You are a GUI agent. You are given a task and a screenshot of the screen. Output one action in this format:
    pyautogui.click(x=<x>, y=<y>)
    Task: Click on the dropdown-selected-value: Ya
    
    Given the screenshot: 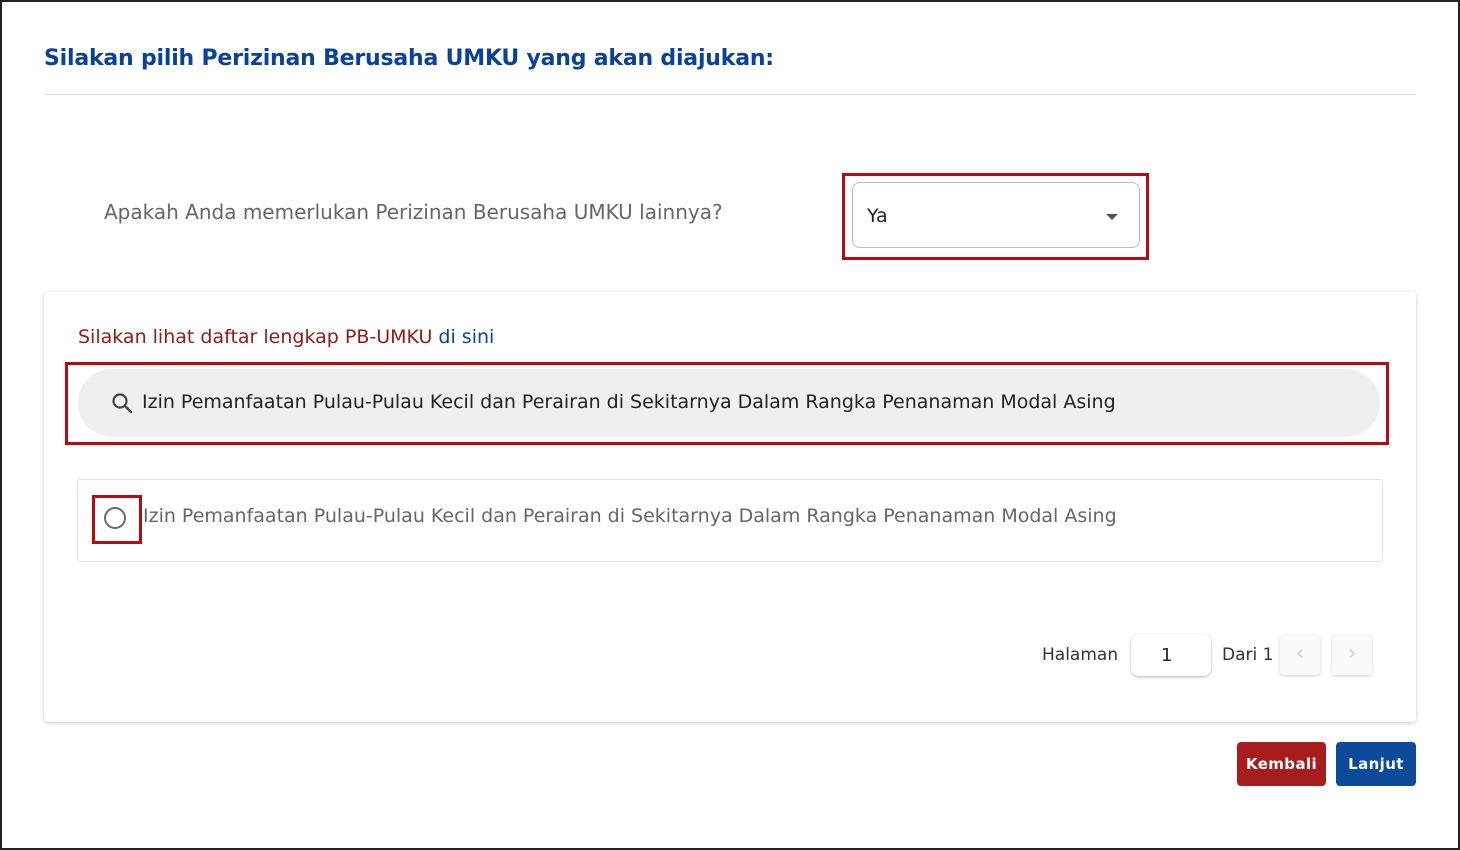 What is the action you would take?
    pyautogui.click(x=877, y=216)
    